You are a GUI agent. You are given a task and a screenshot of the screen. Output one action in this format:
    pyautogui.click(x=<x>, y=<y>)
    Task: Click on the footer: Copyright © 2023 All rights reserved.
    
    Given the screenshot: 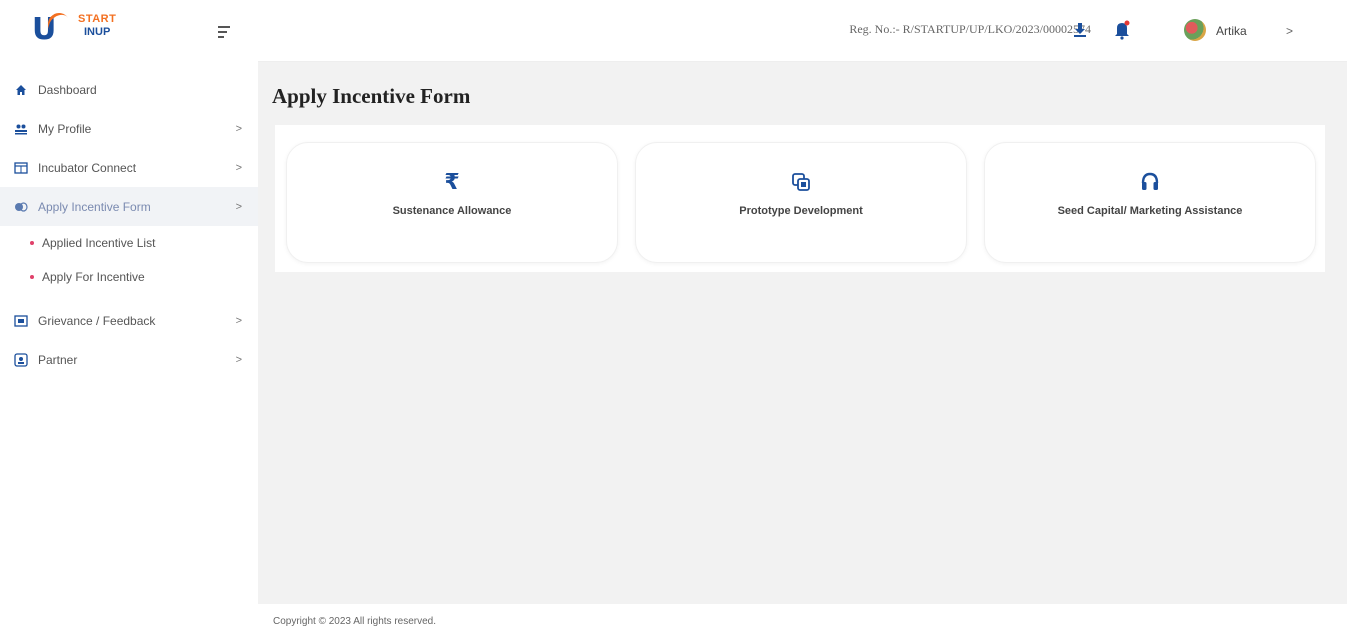 What is the action you would take?
    pyautogui.click(x=802, y=618)
    